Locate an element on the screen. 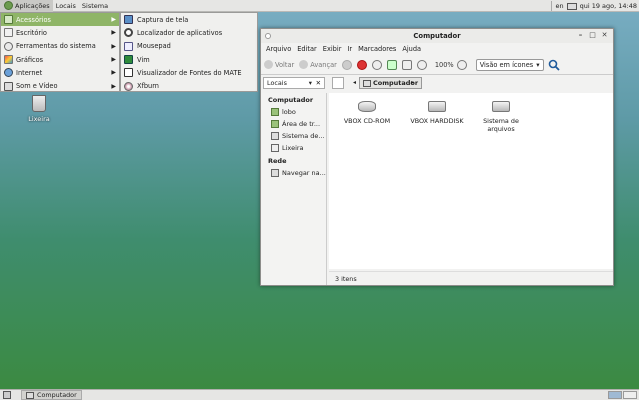 The height and width of the screenshot is (400, 639). taskbar-button-computer: Computador is located at coordinates (51, 395).